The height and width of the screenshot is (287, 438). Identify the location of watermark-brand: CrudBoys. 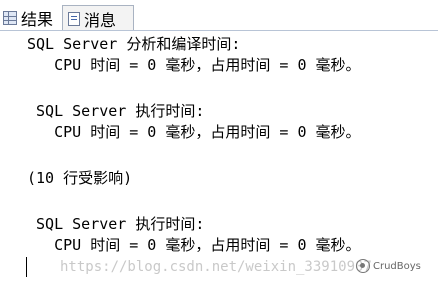
(388, 266).